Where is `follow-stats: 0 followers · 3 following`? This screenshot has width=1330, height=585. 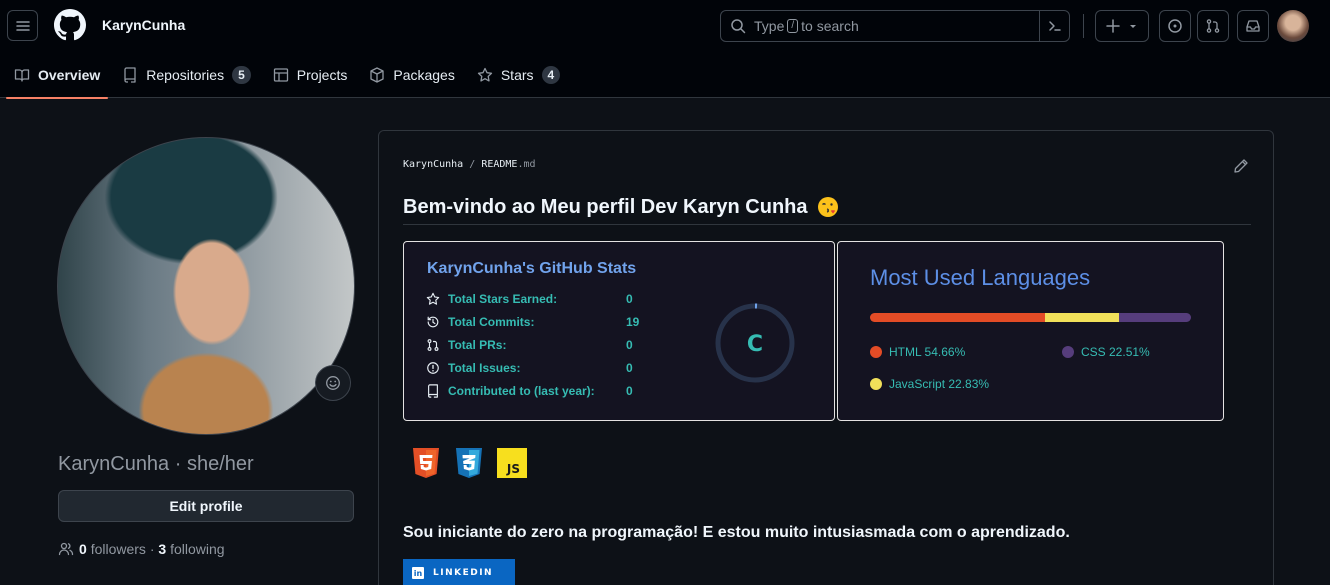
follow-stats: 0 followers · 3 following is located at coordinates (141, 549).